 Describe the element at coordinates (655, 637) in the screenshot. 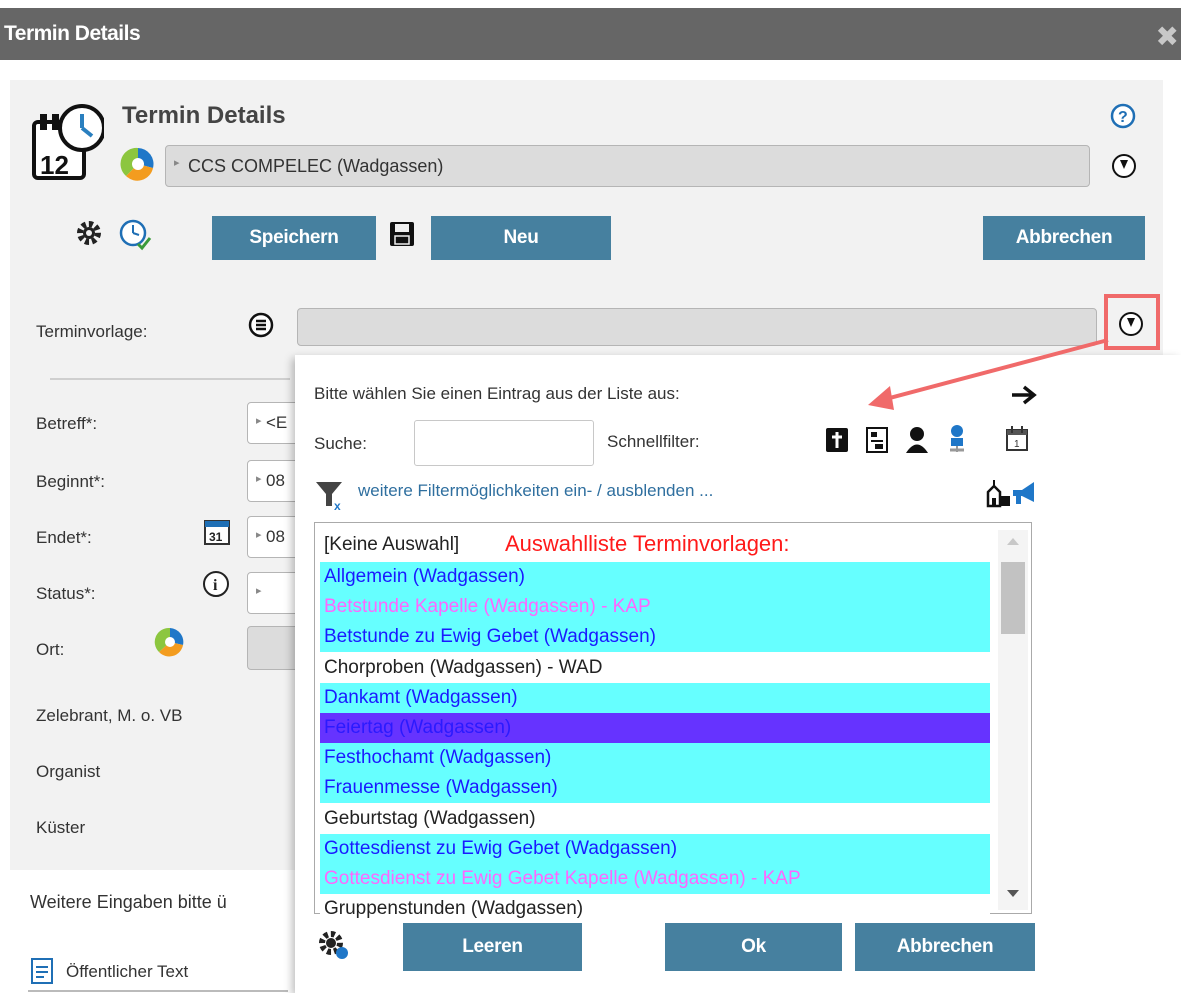

I see `list-item: Betstunde zu Ewig Gebet (Wadgassen)` at that location.